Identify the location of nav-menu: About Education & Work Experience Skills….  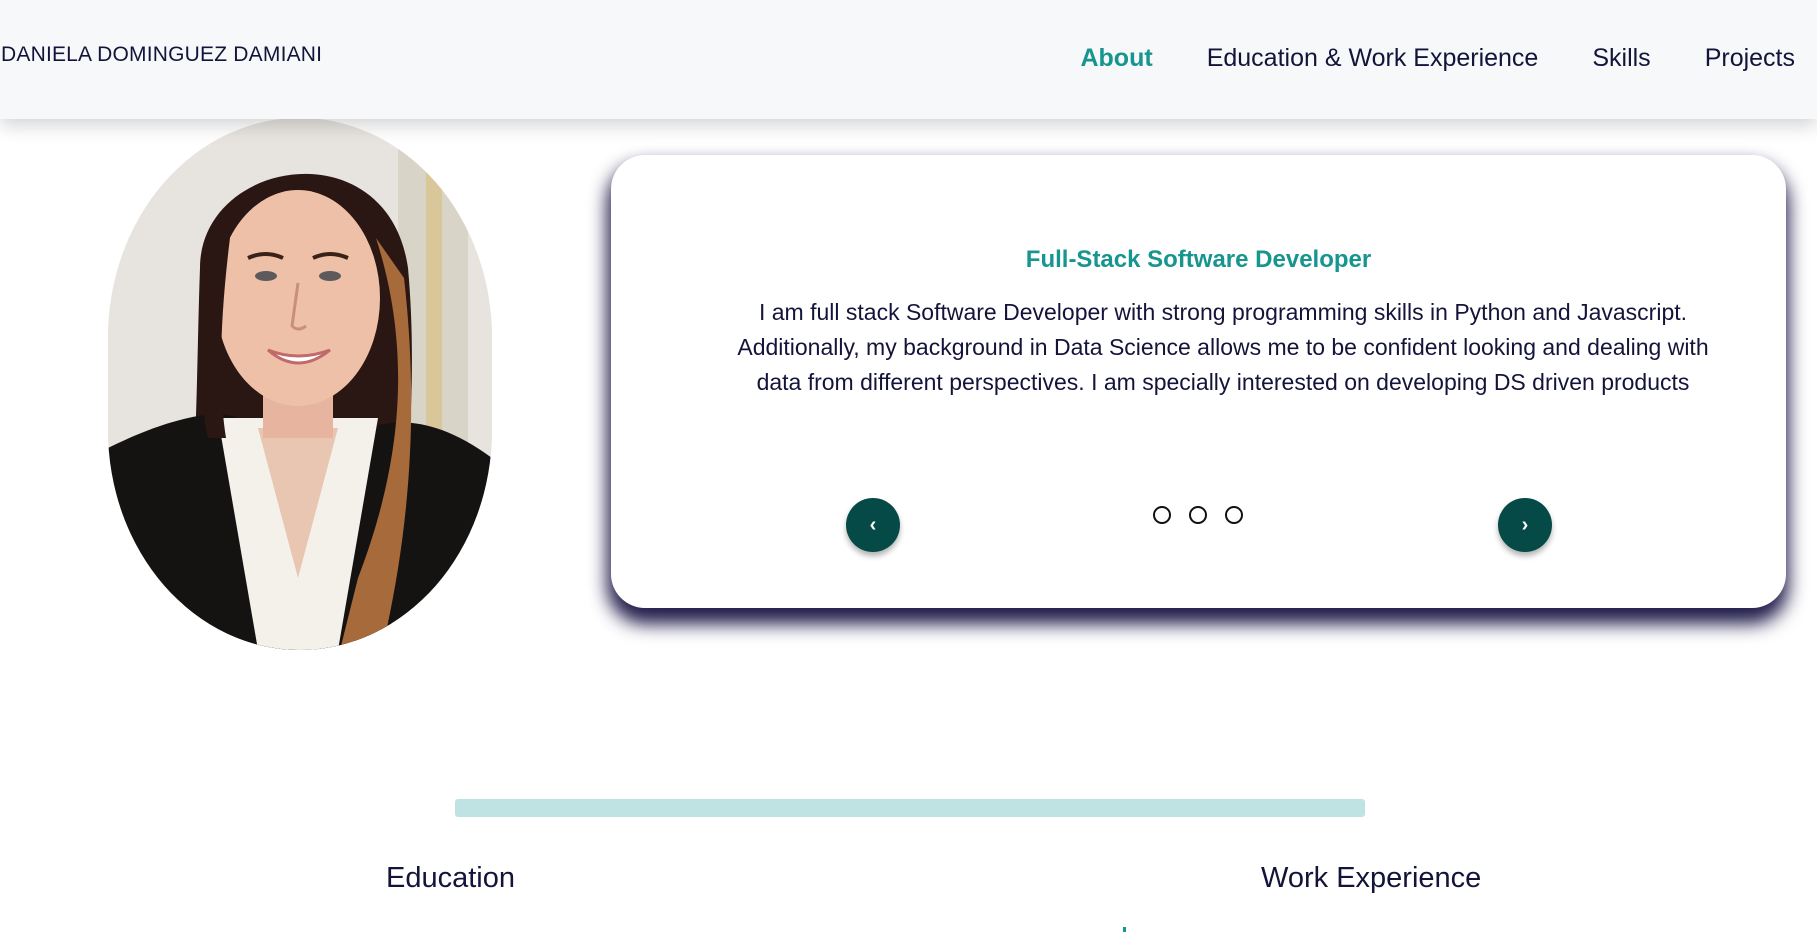
(1437, 58).